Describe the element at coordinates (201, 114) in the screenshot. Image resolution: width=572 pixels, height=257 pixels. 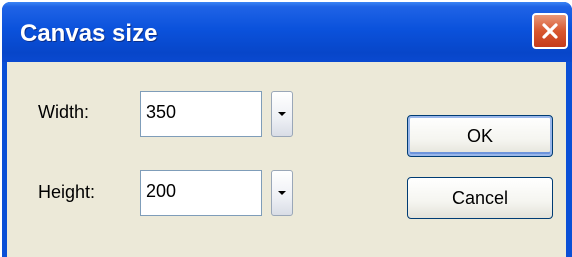
I see `width-input: 350` at that location.